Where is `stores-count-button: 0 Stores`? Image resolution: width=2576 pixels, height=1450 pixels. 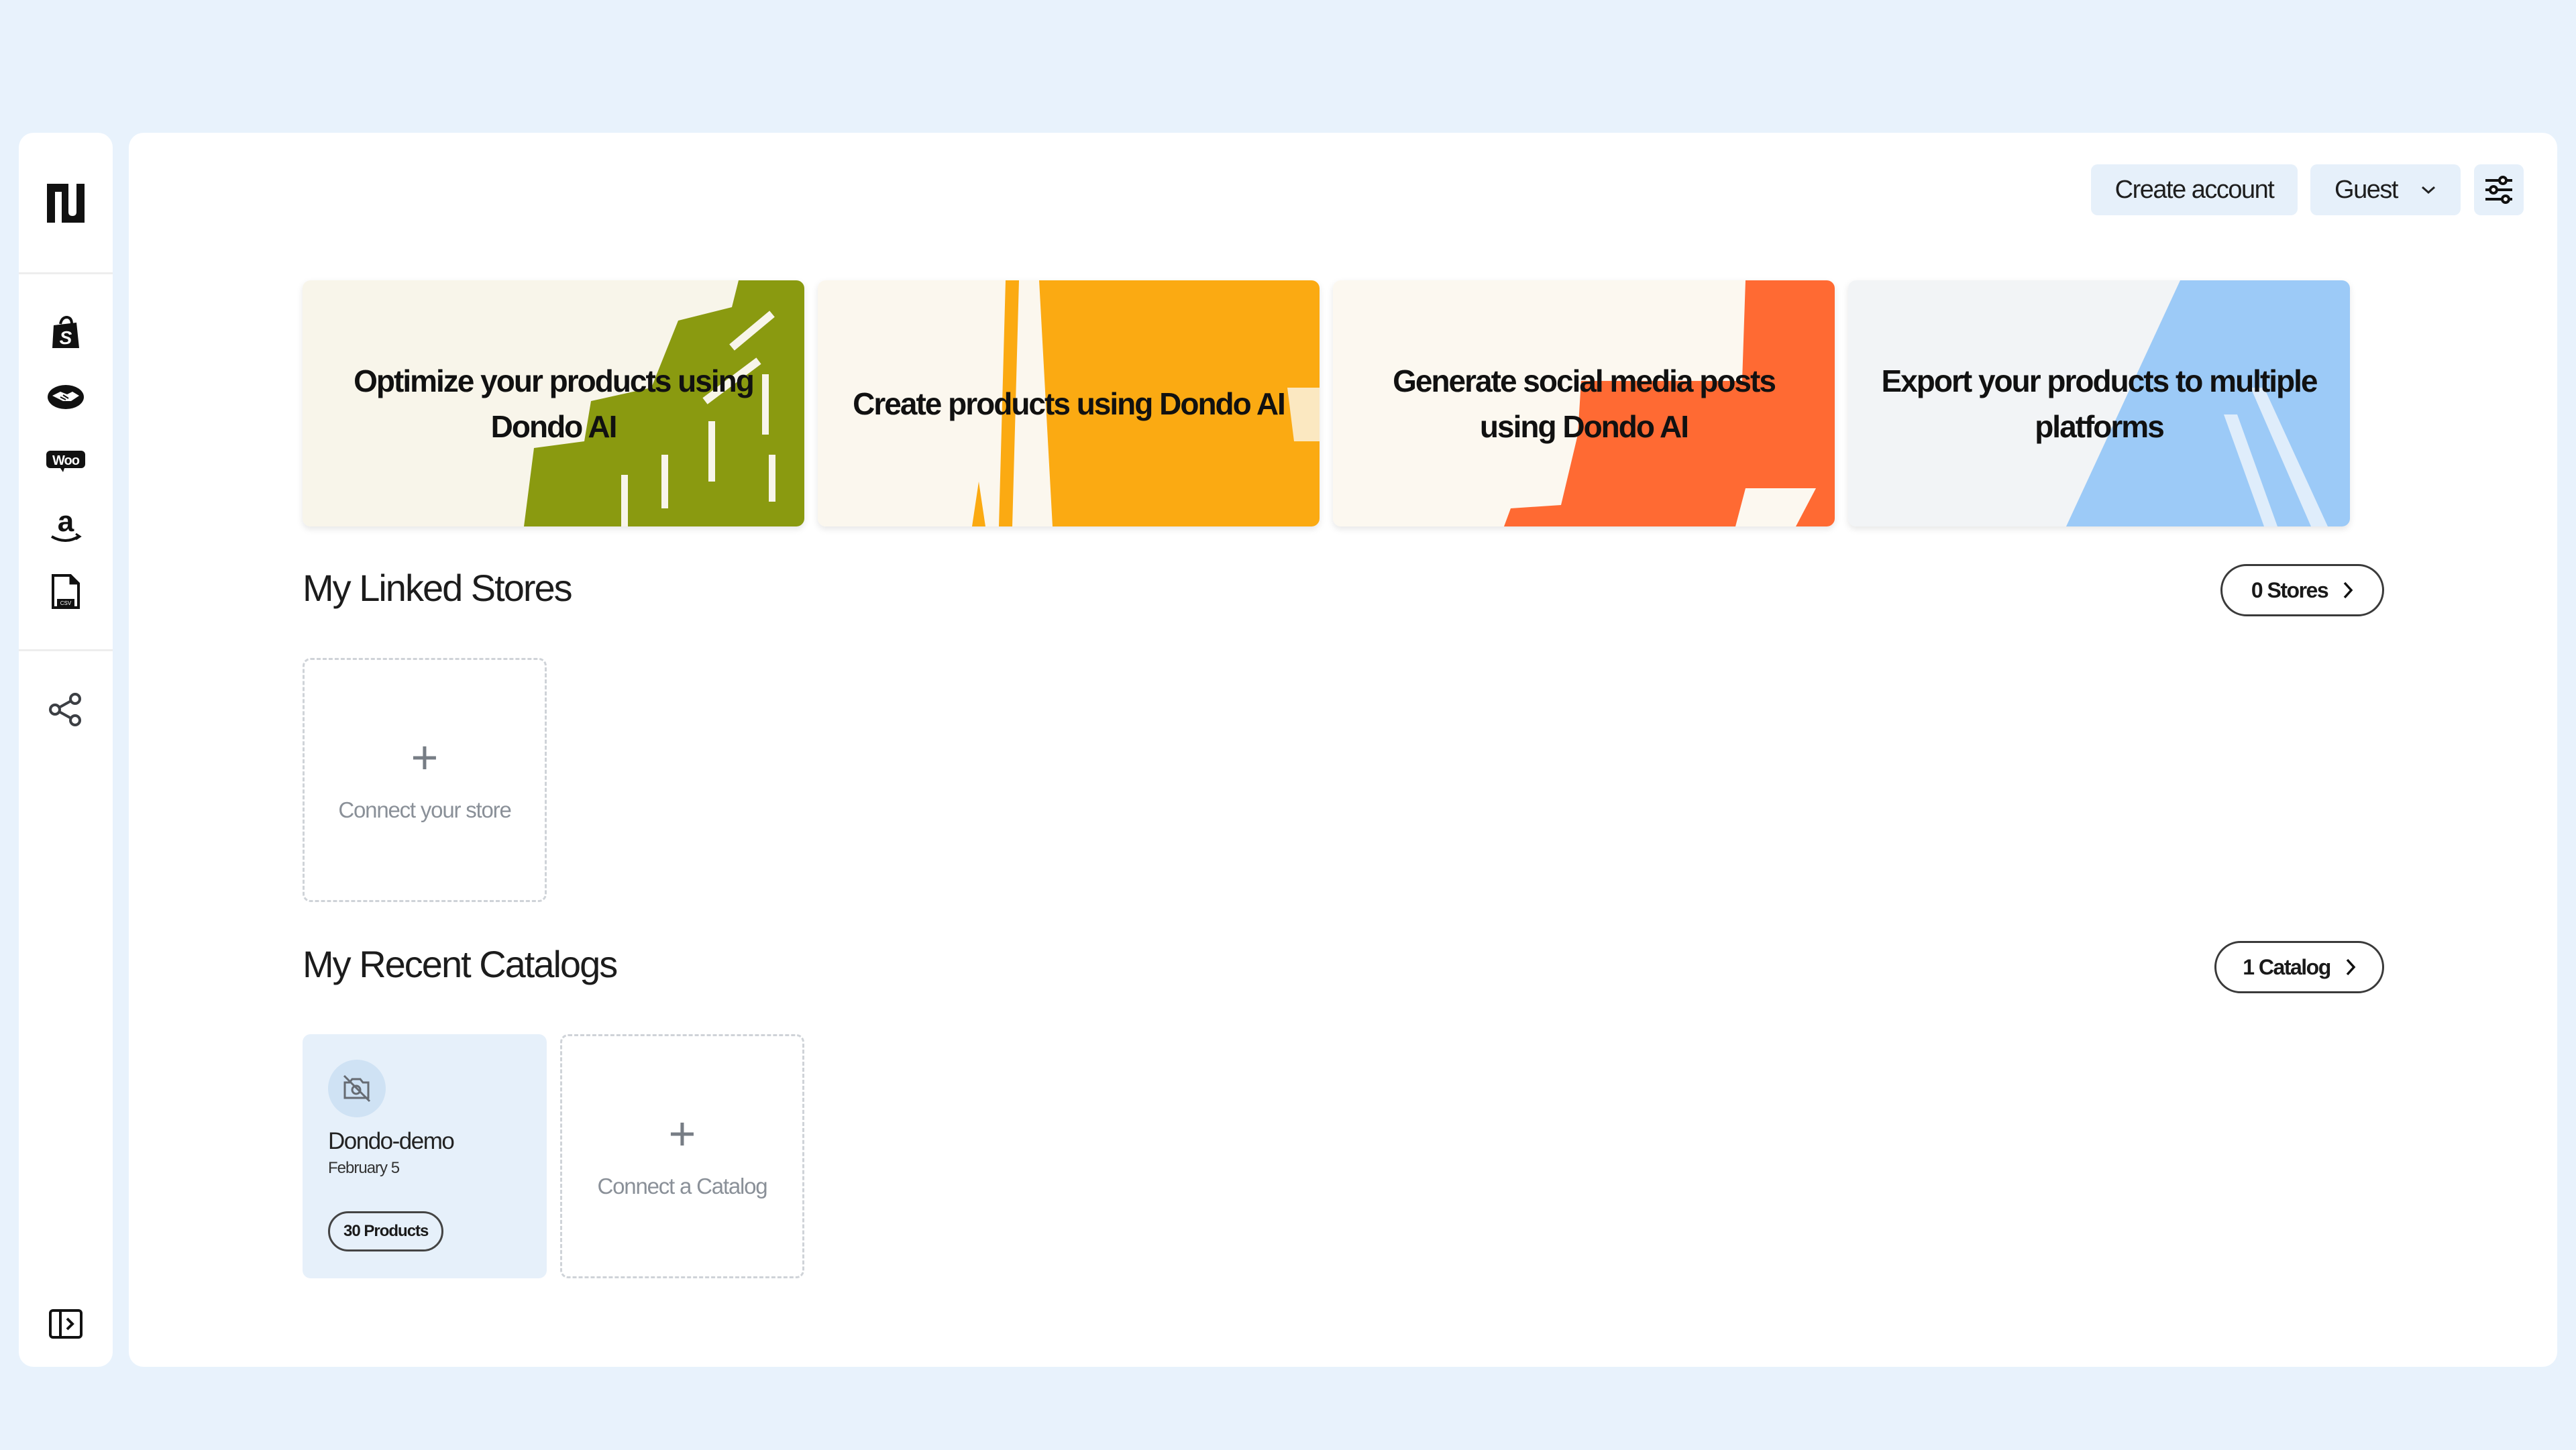
stores-count-button: 0 Stores is located at coordinates (2302, 590).